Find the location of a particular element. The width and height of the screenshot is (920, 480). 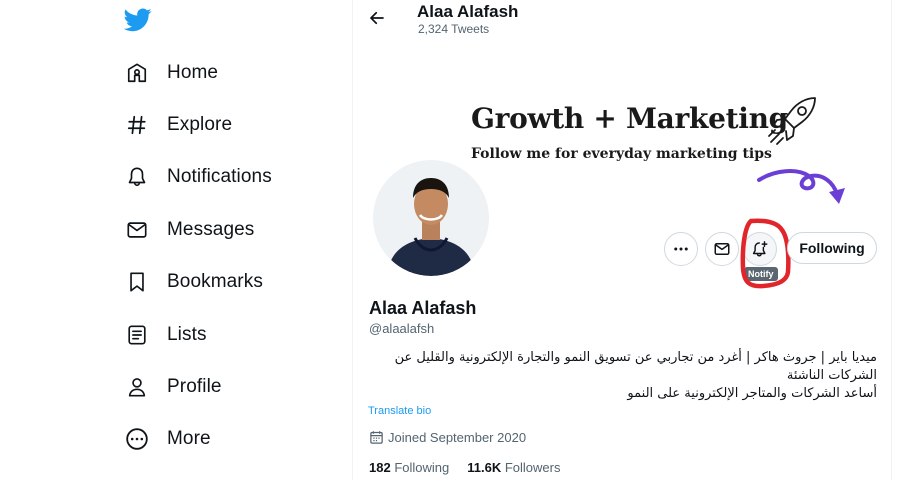

message-button is located at coordinates (722, 249).